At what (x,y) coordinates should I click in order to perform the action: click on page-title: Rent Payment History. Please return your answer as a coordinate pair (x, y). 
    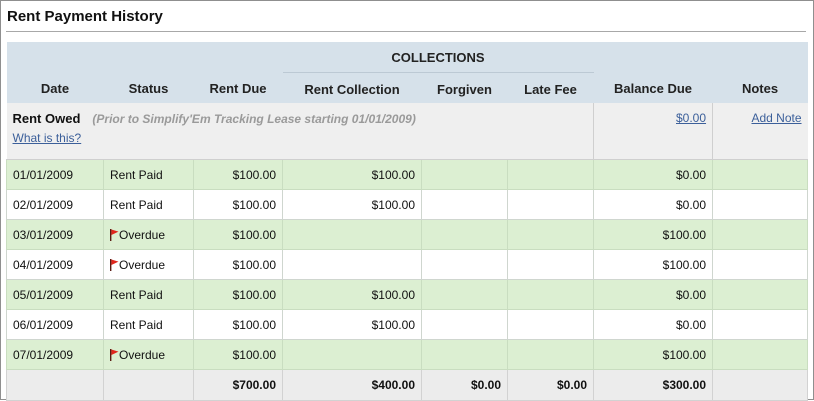
    Looking at the image, I should click on (85, 16).